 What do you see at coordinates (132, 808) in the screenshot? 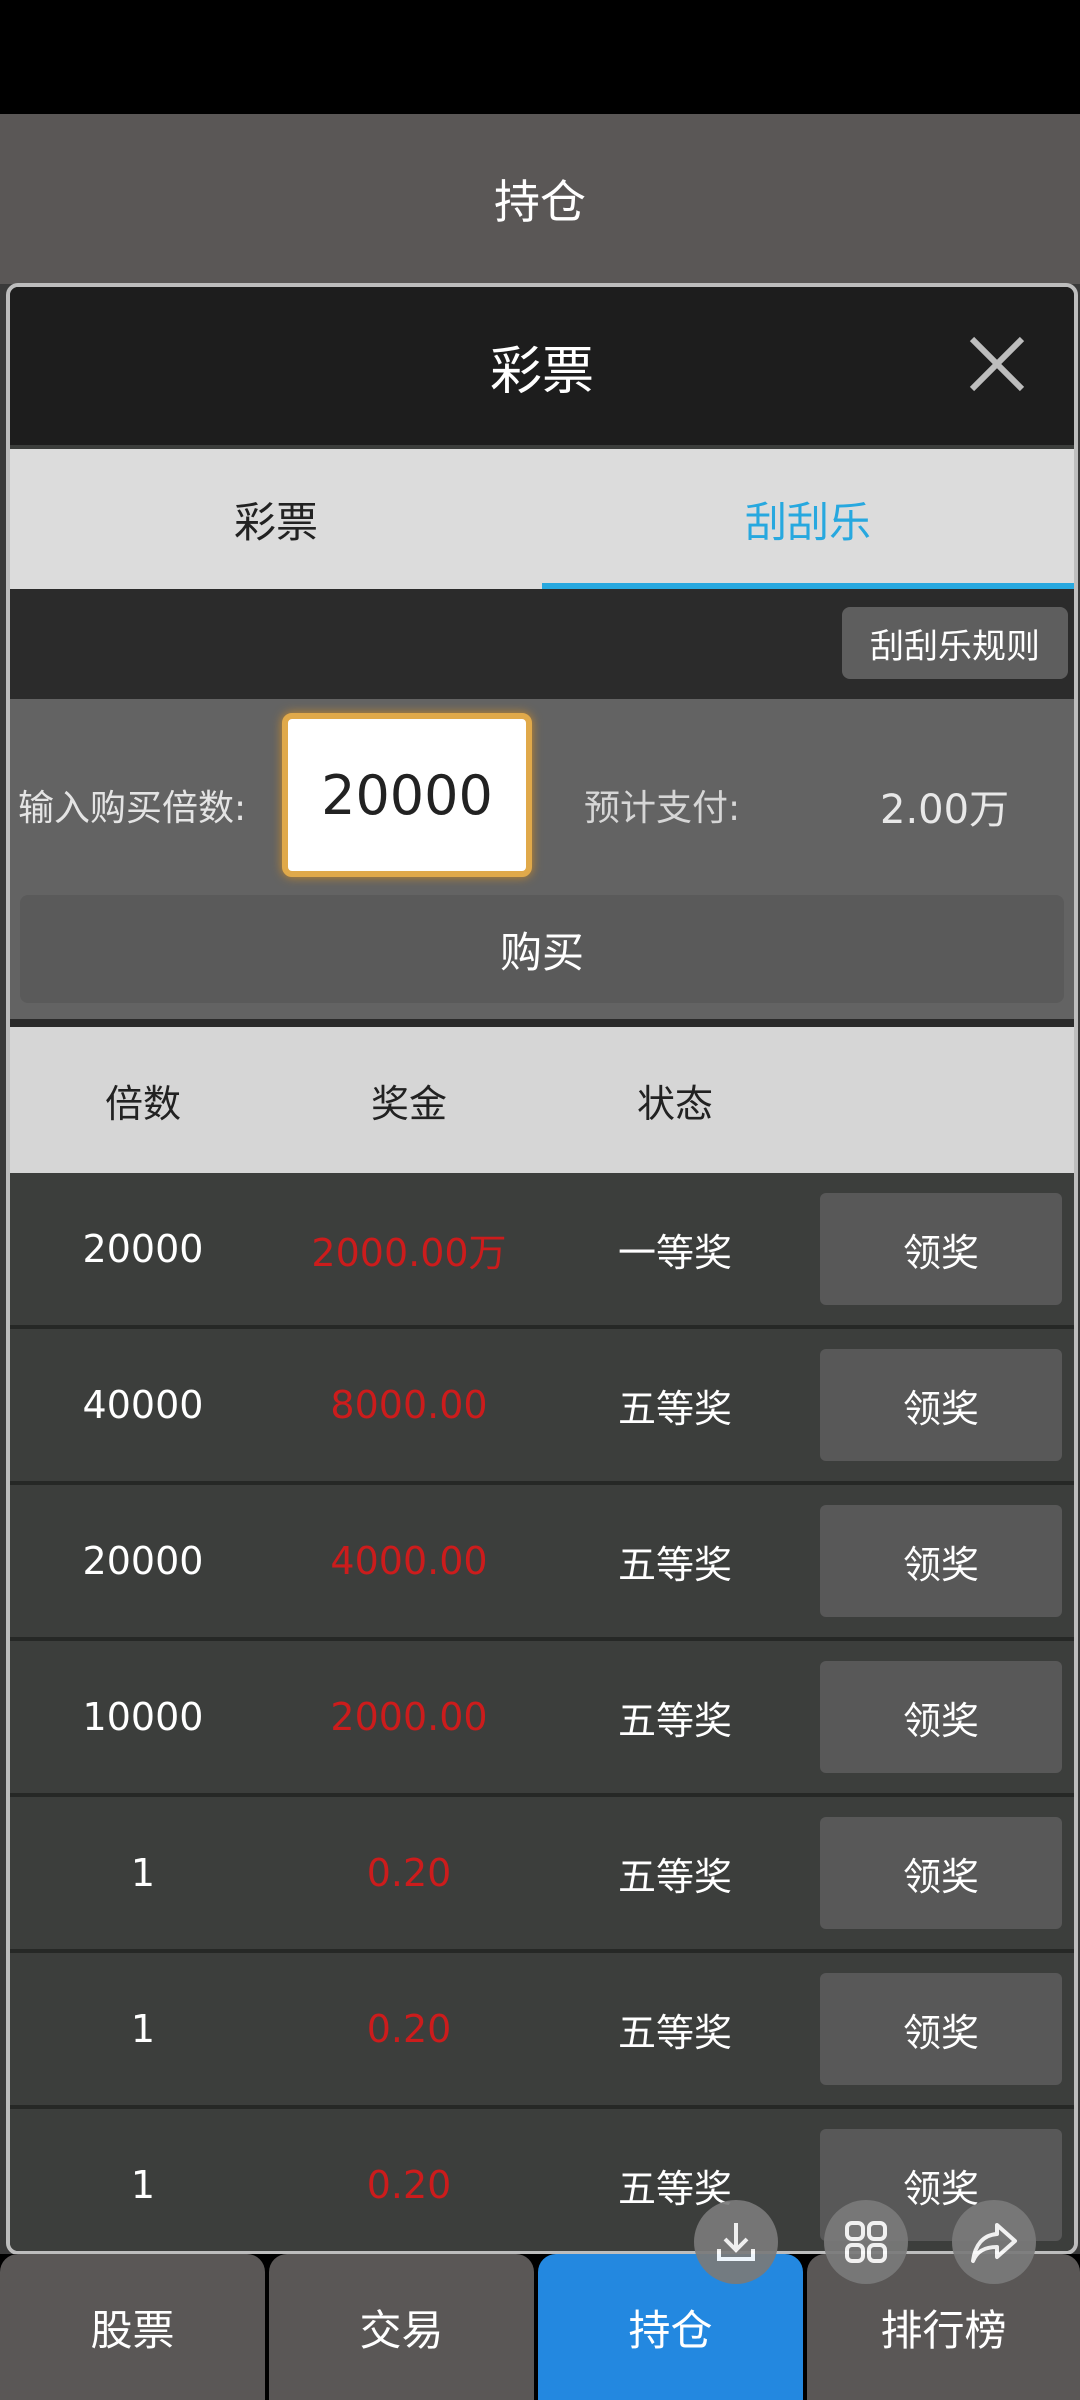
I see `multiplier-label: 输入购买倍数:` at bounding box center [132, 808].